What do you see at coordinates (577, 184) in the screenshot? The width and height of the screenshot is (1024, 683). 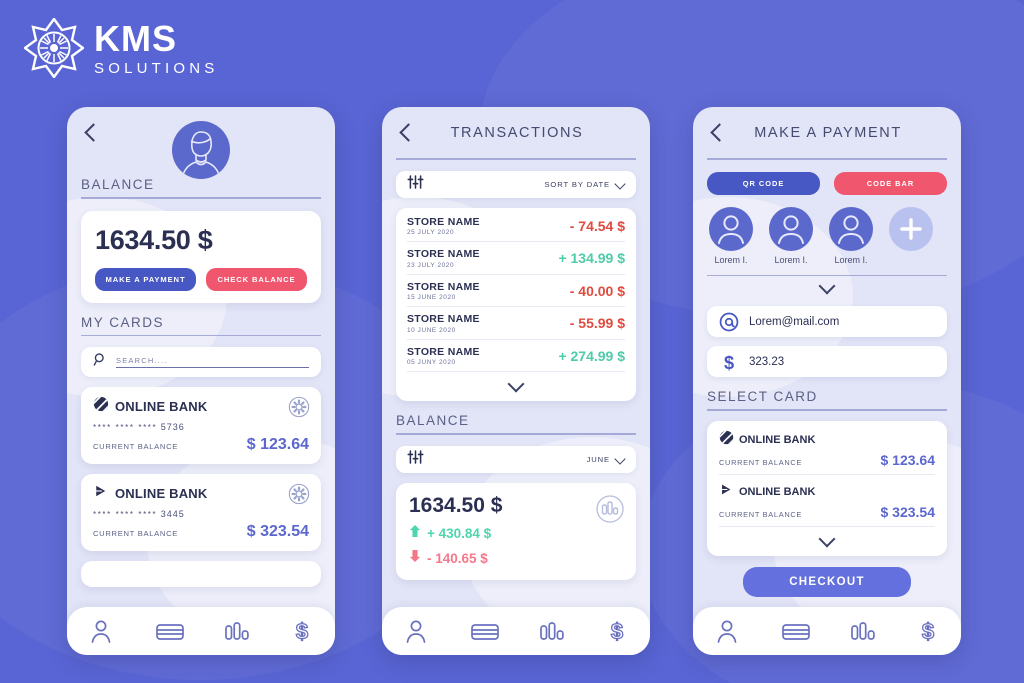 I see `sort-label-text: SORT BY DATE` at bounding box center [577, 184].